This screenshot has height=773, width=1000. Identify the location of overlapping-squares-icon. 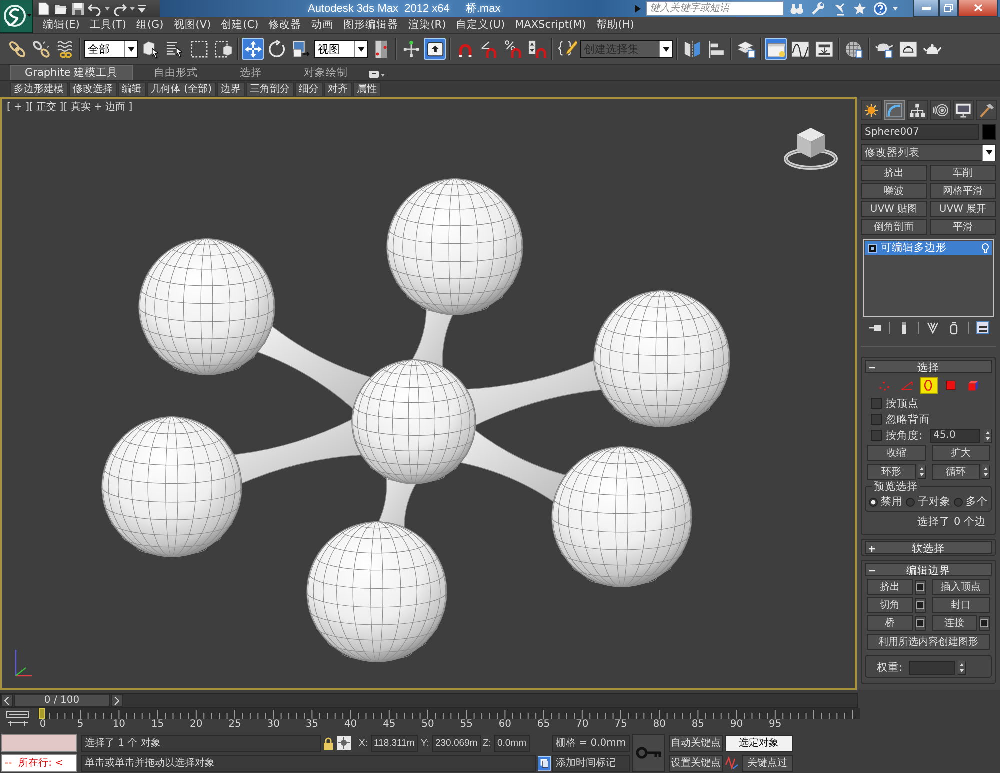
(544, 763).